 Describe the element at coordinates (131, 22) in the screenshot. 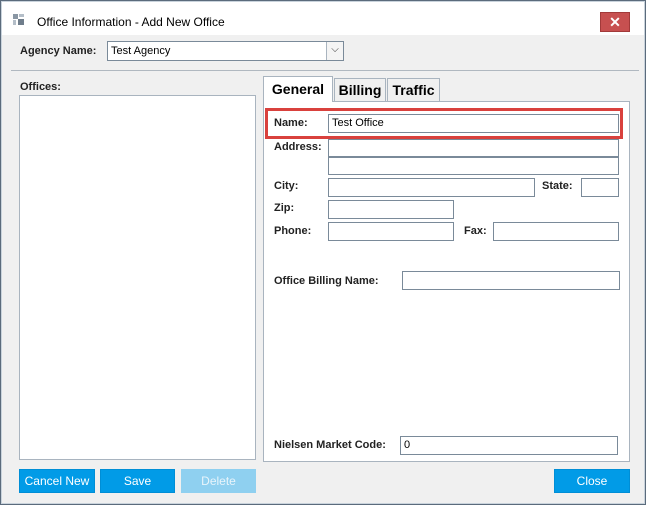

I see `window-title: Office Information - Add New Office` at that location.